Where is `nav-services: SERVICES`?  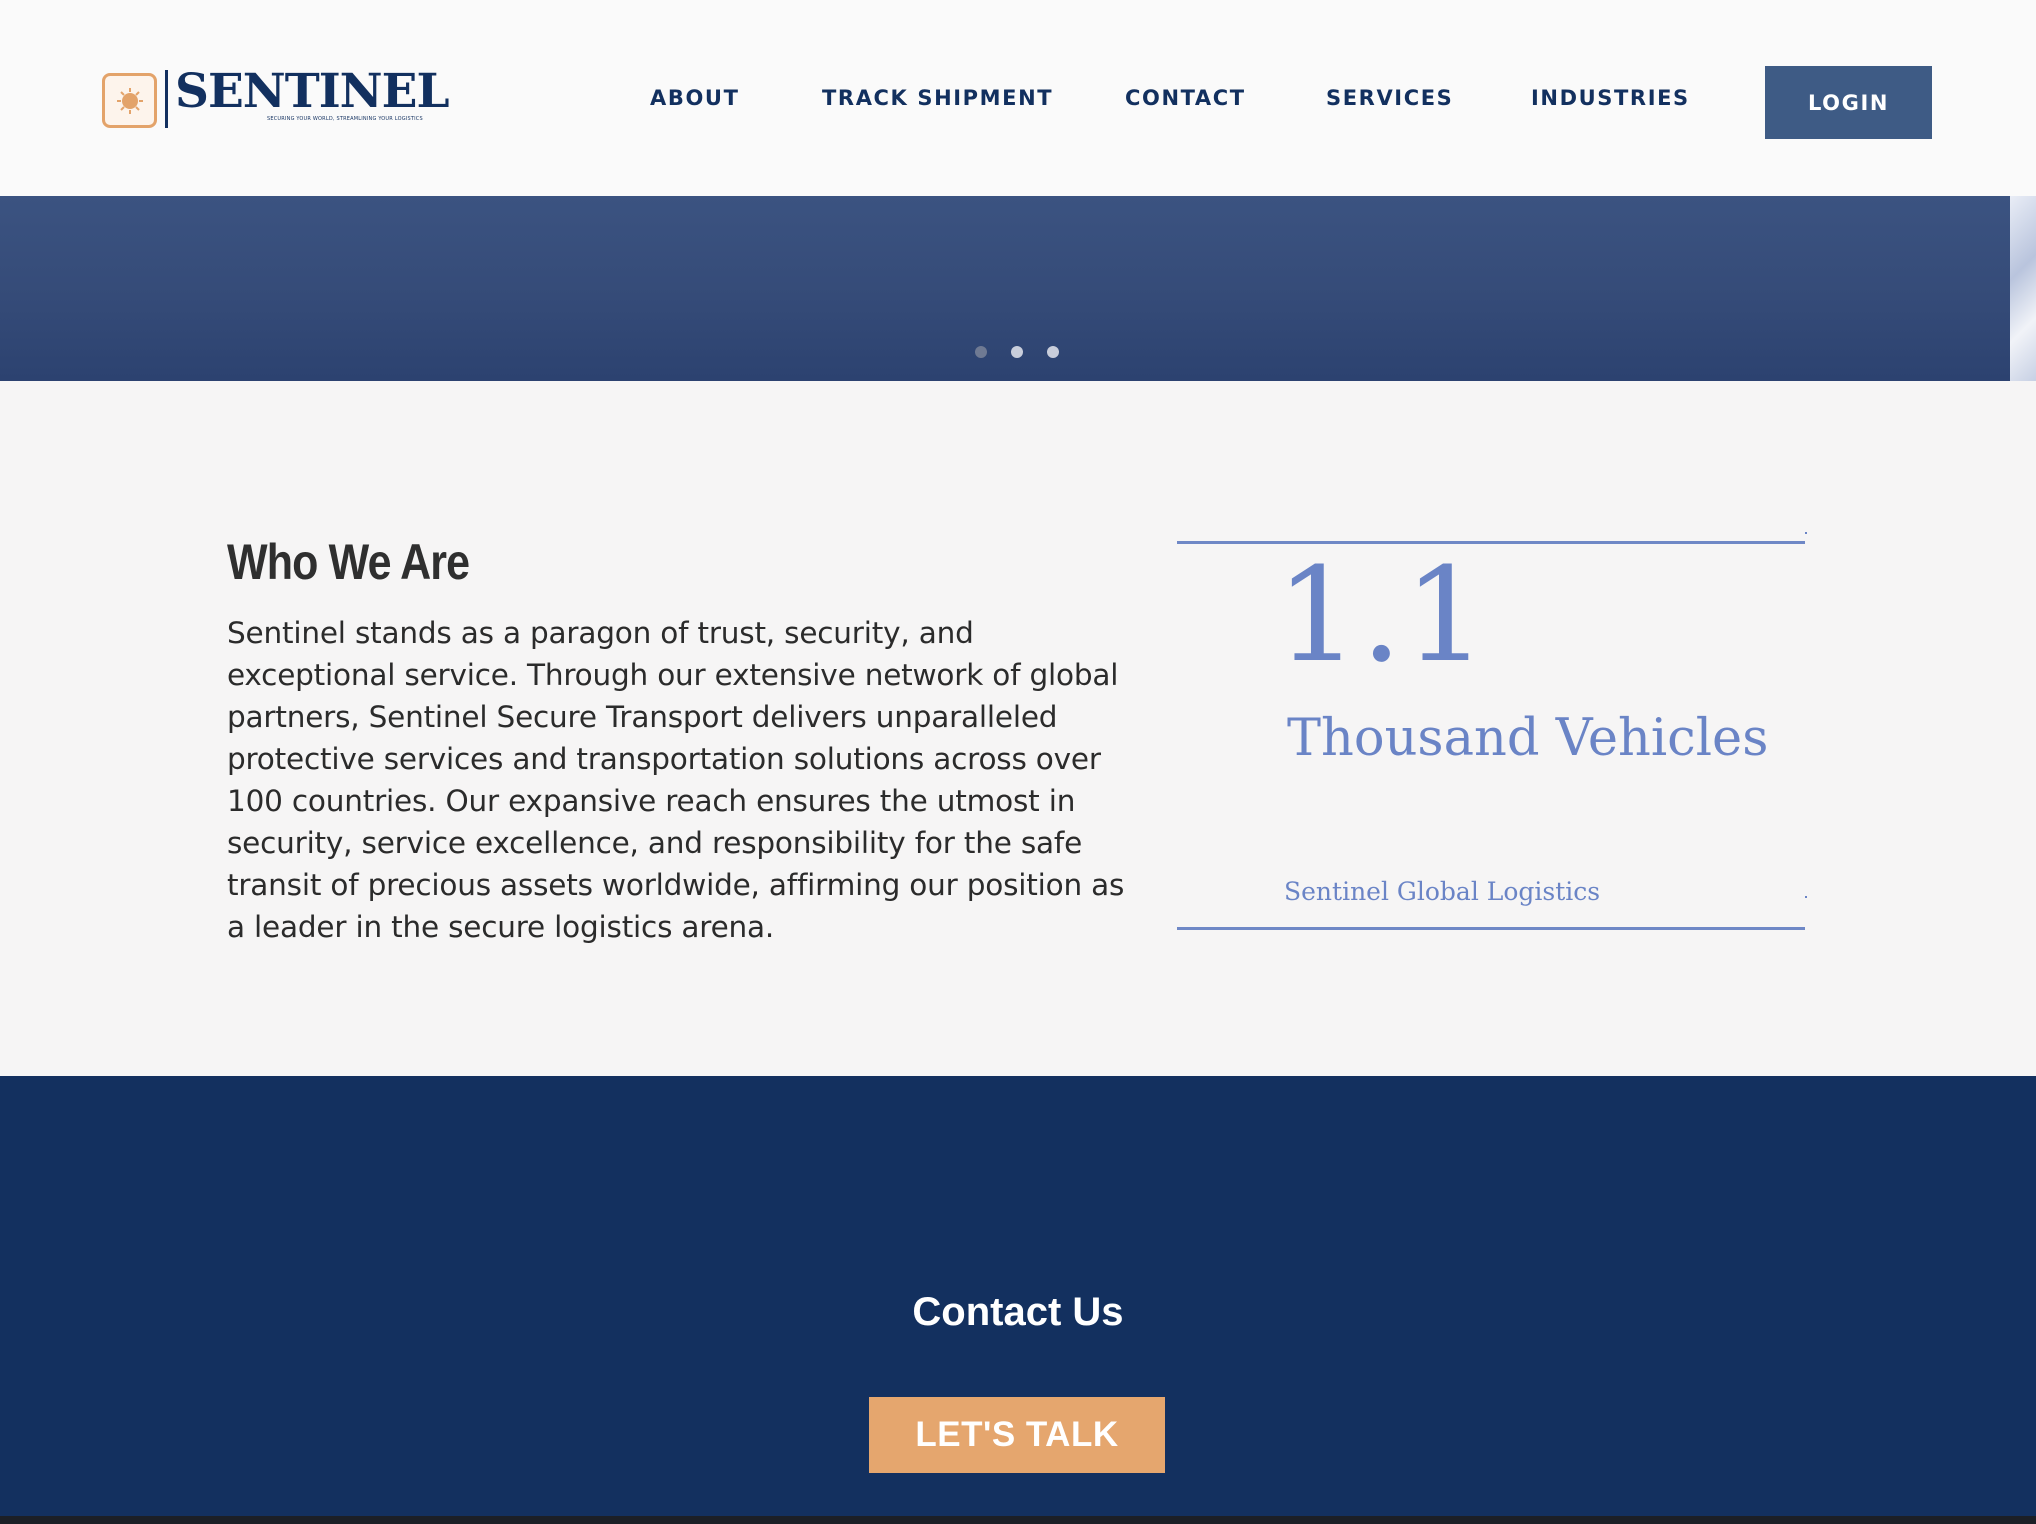
nav-services: SERVICES is located at coordinates (1389, 98).